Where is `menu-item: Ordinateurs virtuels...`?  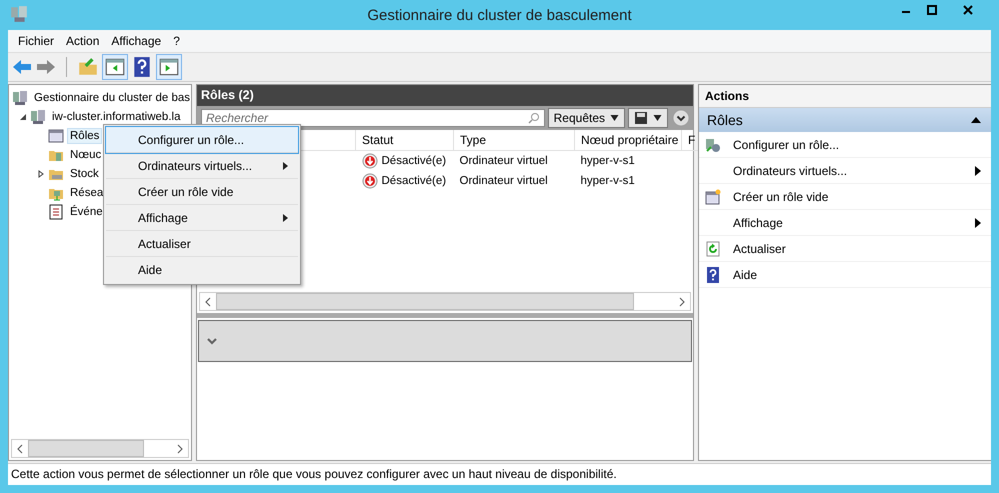 menu-item: Ordinateurs virtuels... is located at coordinates (202, 166).